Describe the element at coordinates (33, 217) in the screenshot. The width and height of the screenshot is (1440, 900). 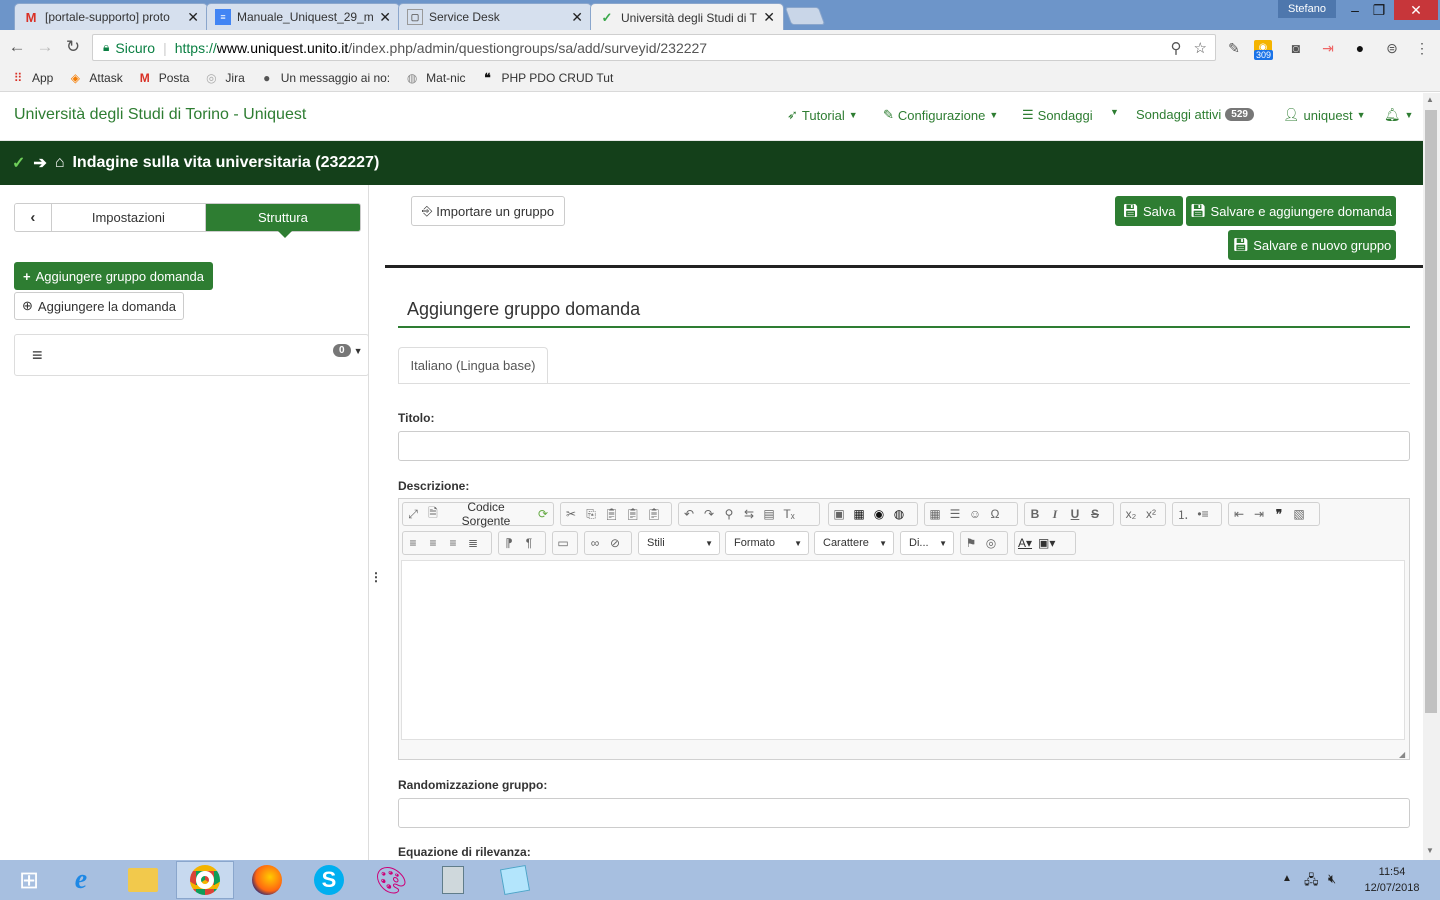
I see `collapse-sidebar-button: ‹` at that location.